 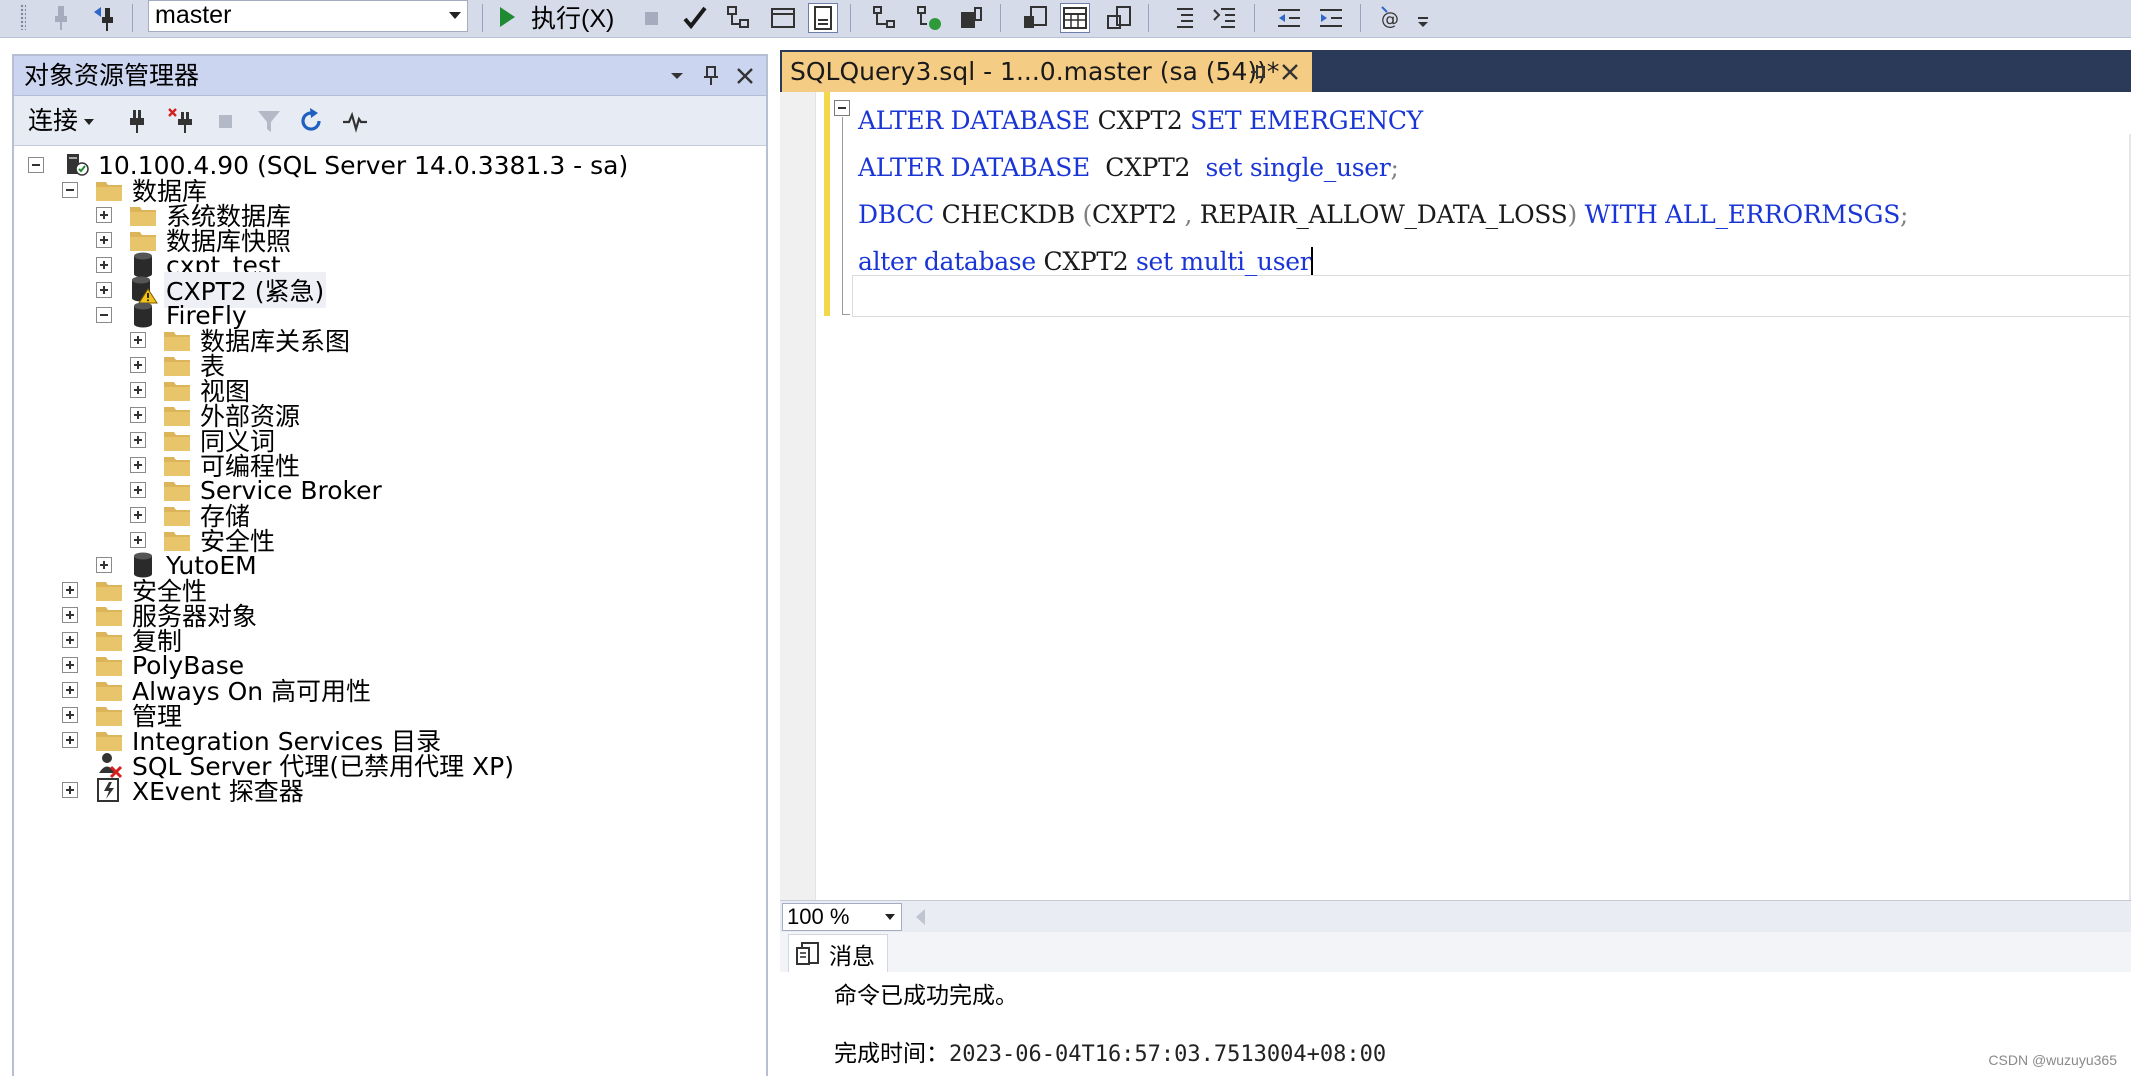 I want to click on code-line-1: ALTER DATABASE CXPT2 SET EMERGENCY, so click(x=1140, y=120).